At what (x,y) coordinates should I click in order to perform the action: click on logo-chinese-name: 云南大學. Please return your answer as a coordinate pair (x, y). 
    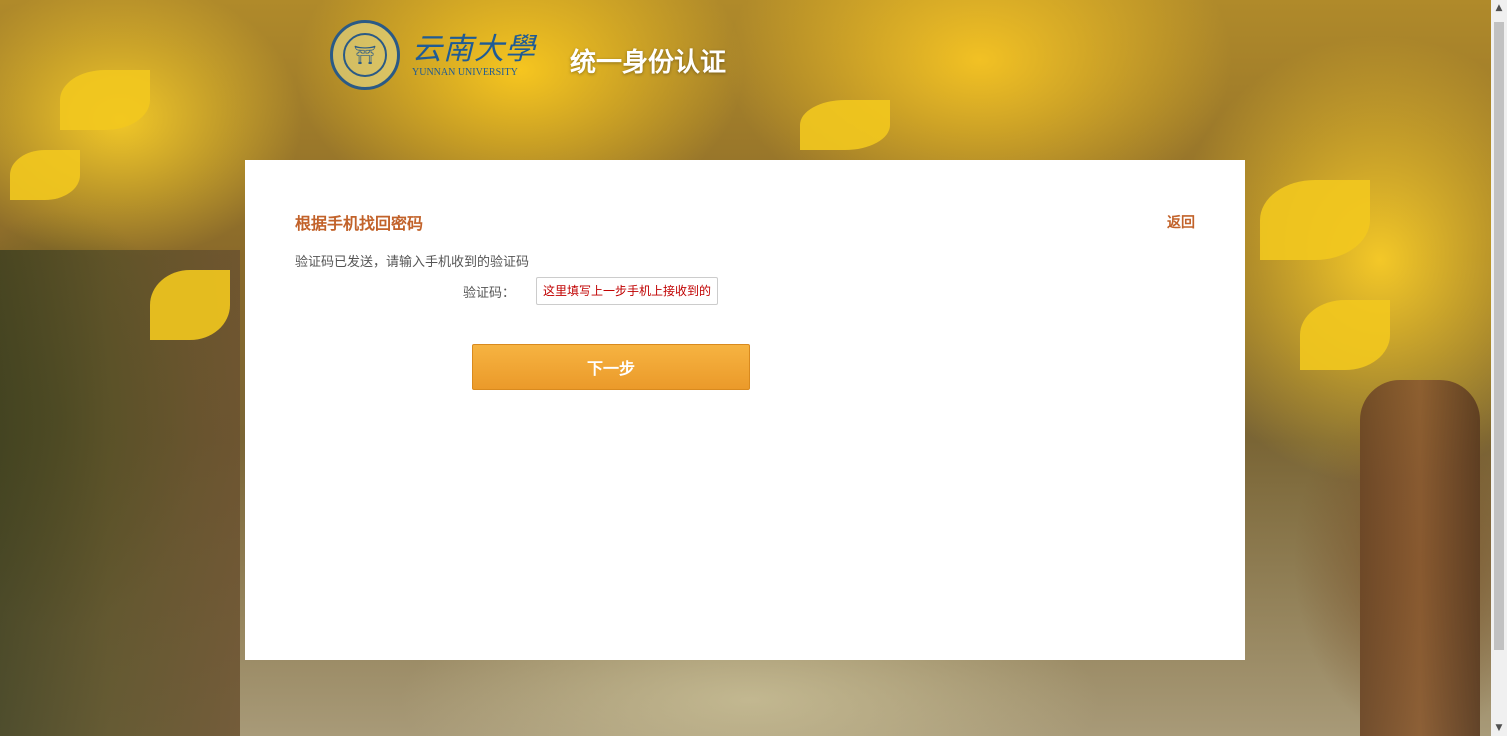
    Looking at the image, I should click on (474, 49).